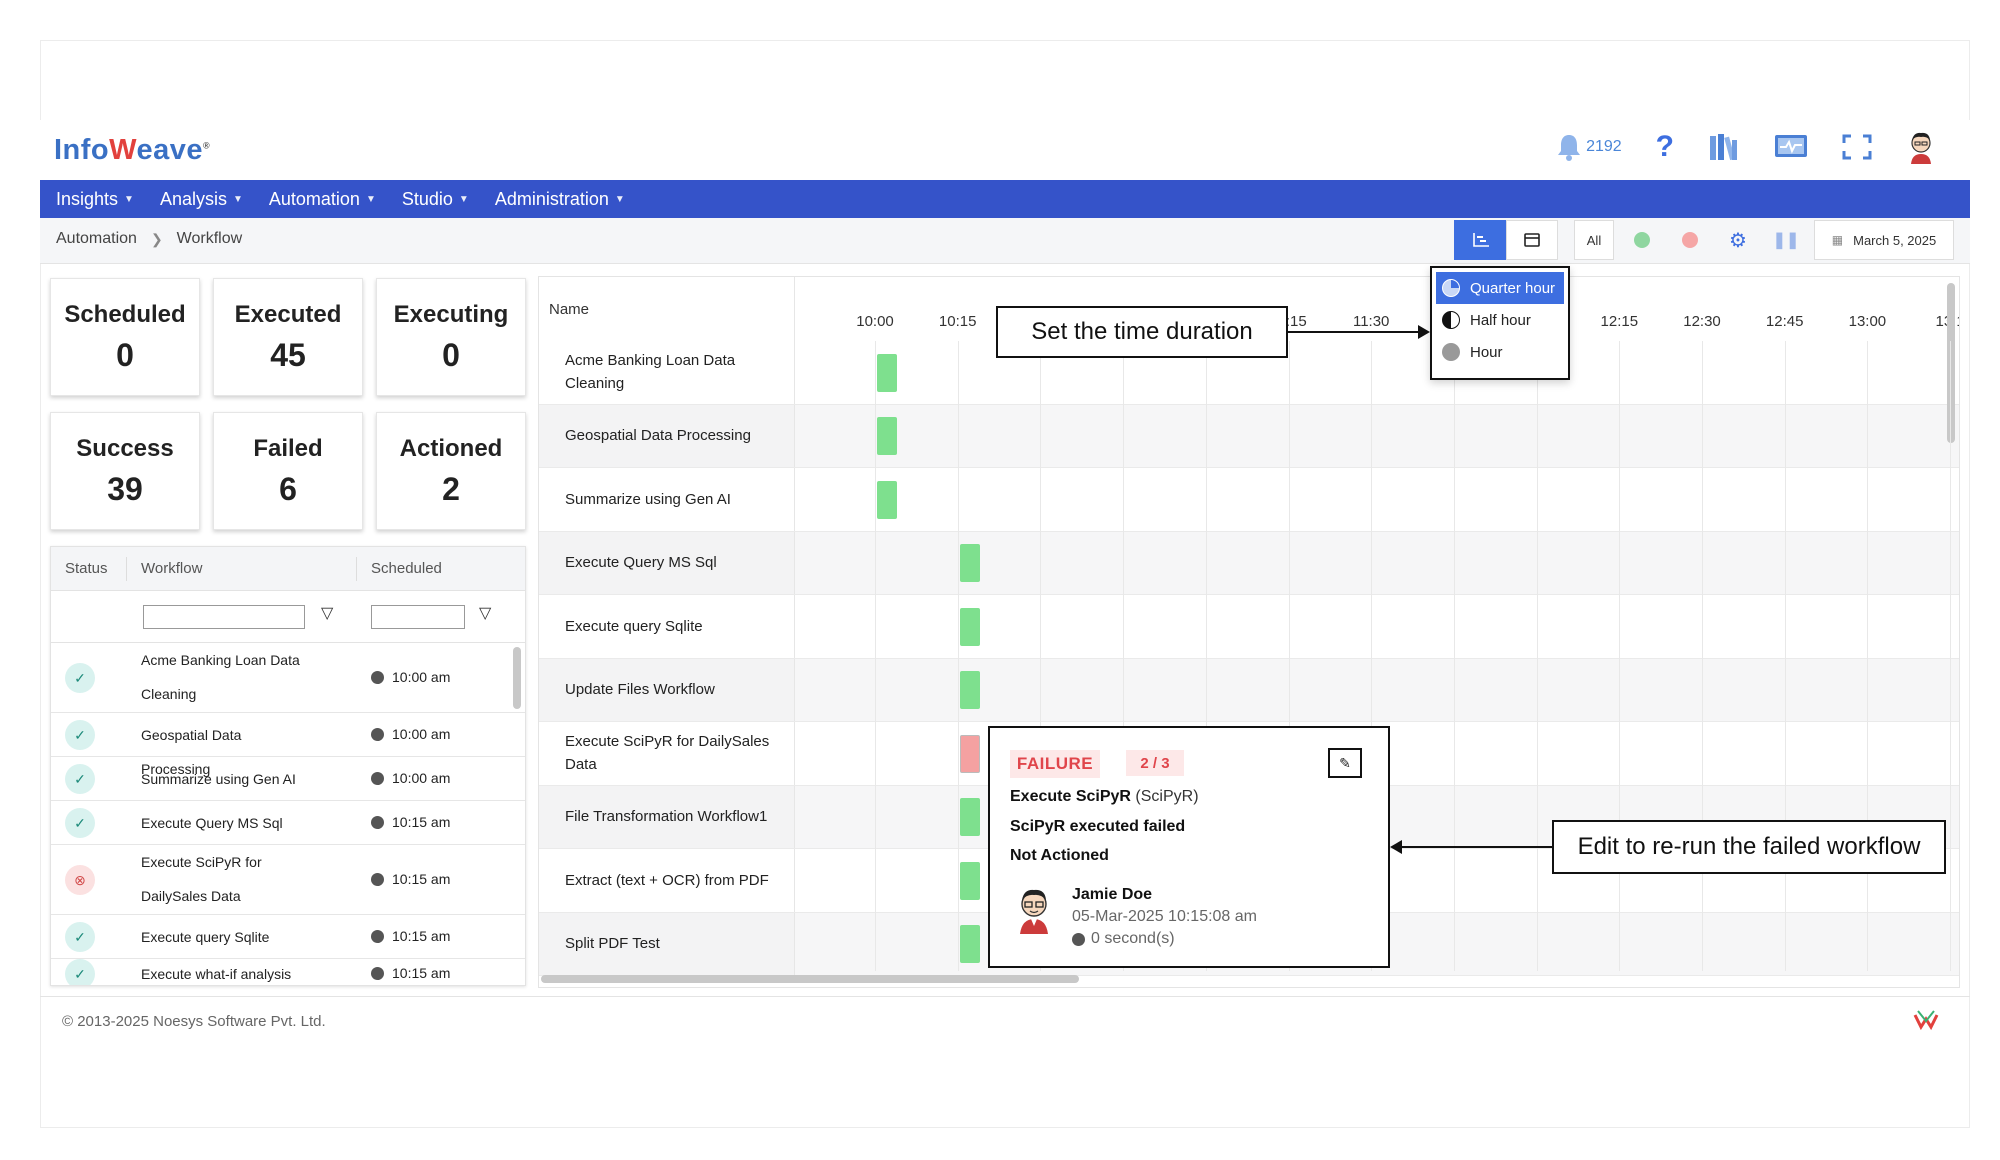 This screenshot has width=2000, height=1160. What do you see at coordinates (451, 314) in the screenshot?
I see `stat-label: Executing` at bounding box center [451, 314].